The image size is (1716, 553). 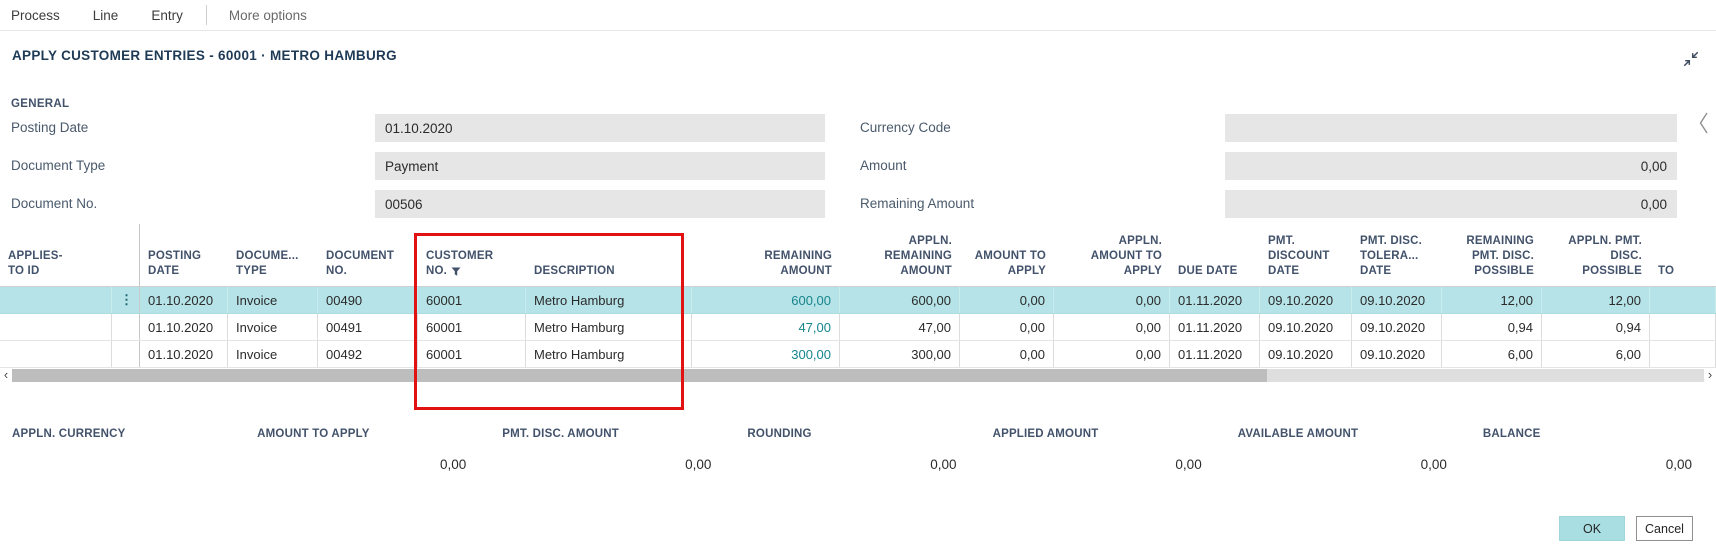 I want to click on total-label: APPLN. CURRENCY, so click(x=69, y=434).